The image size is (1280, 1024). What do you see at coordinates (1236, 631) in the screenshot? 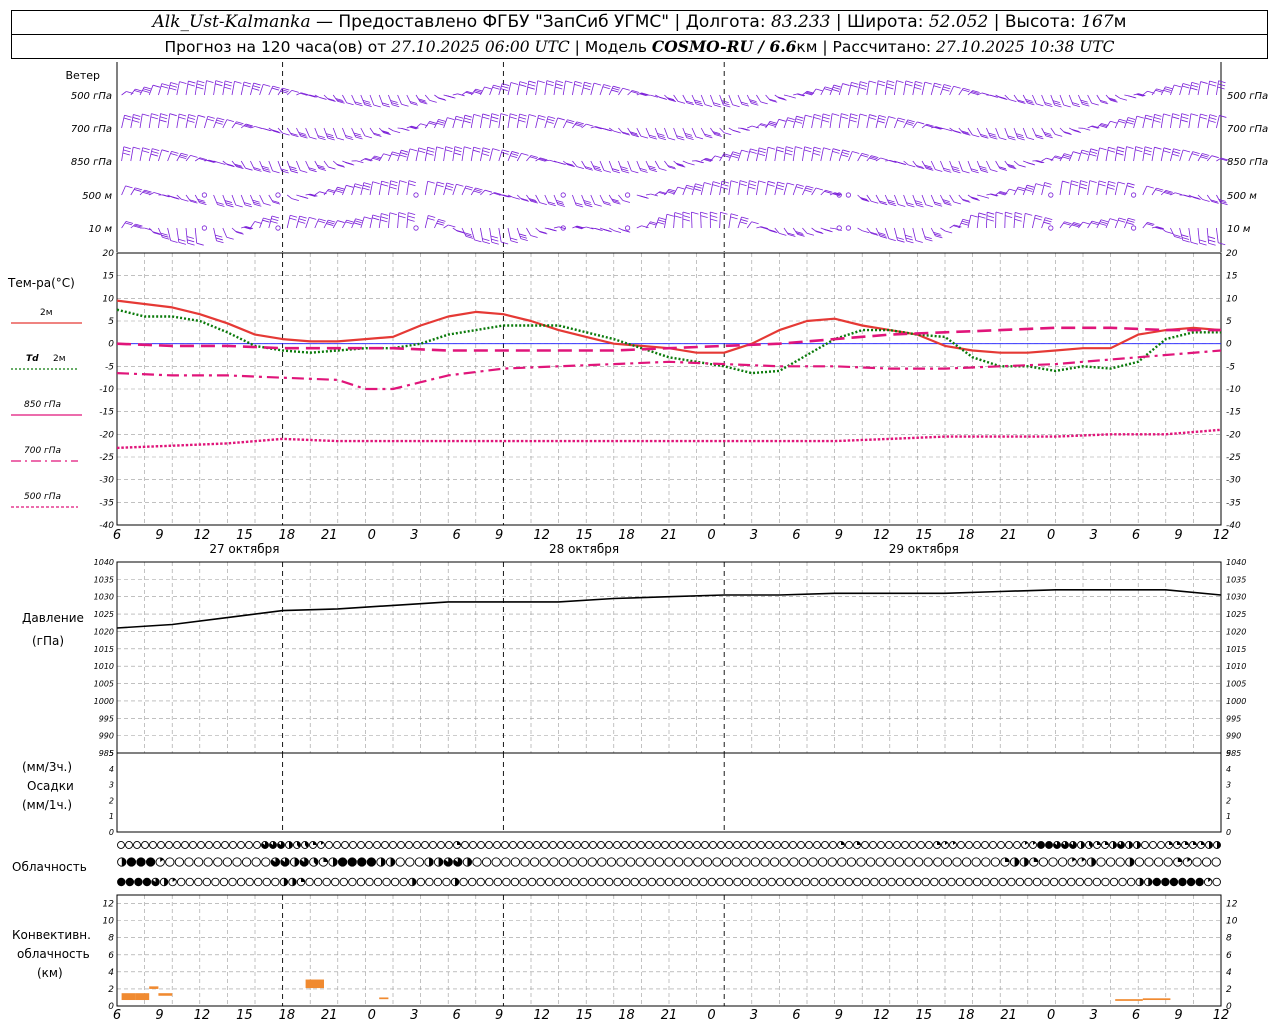
I see `y-tick-label: 1020` at bounding box center [1236, 631].